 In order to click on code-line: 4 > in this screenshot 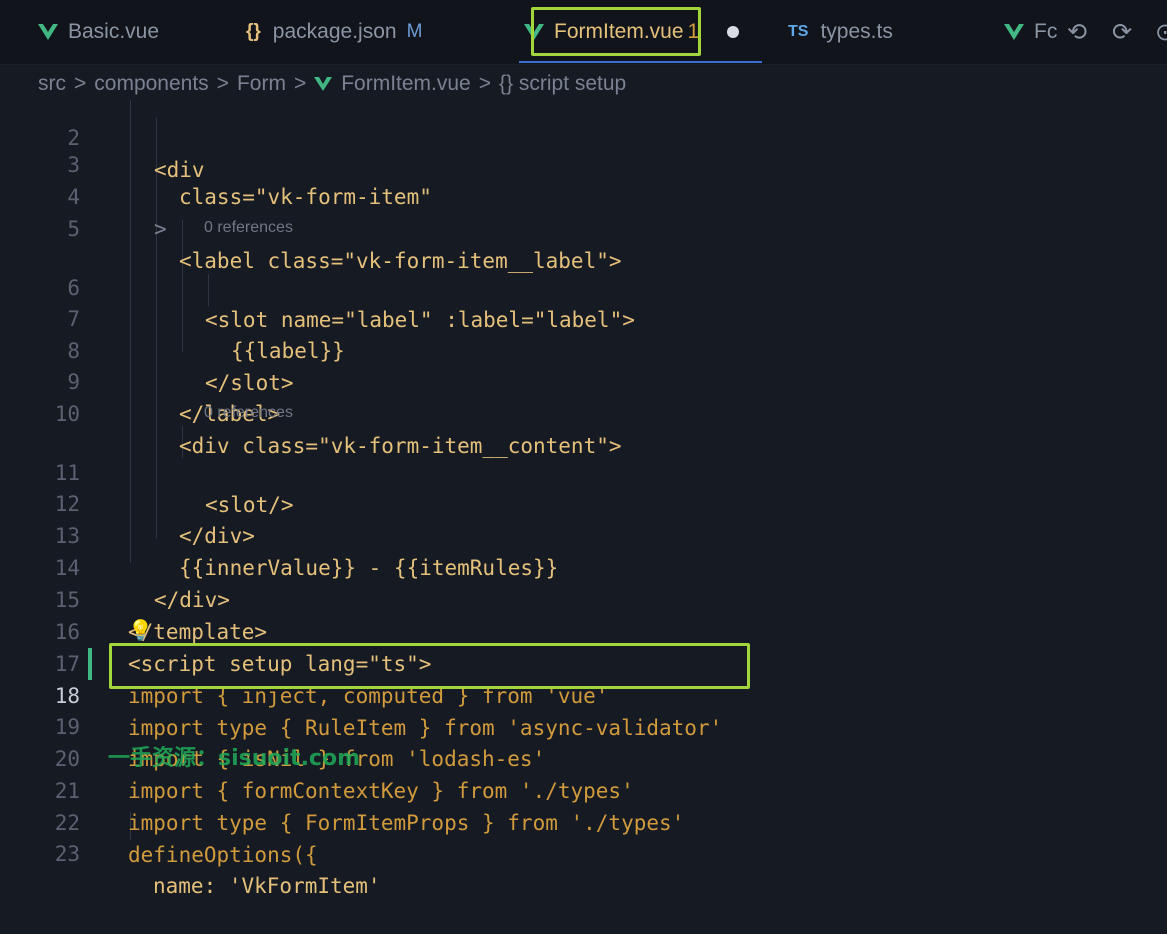, I will do `click(583, 195)`.